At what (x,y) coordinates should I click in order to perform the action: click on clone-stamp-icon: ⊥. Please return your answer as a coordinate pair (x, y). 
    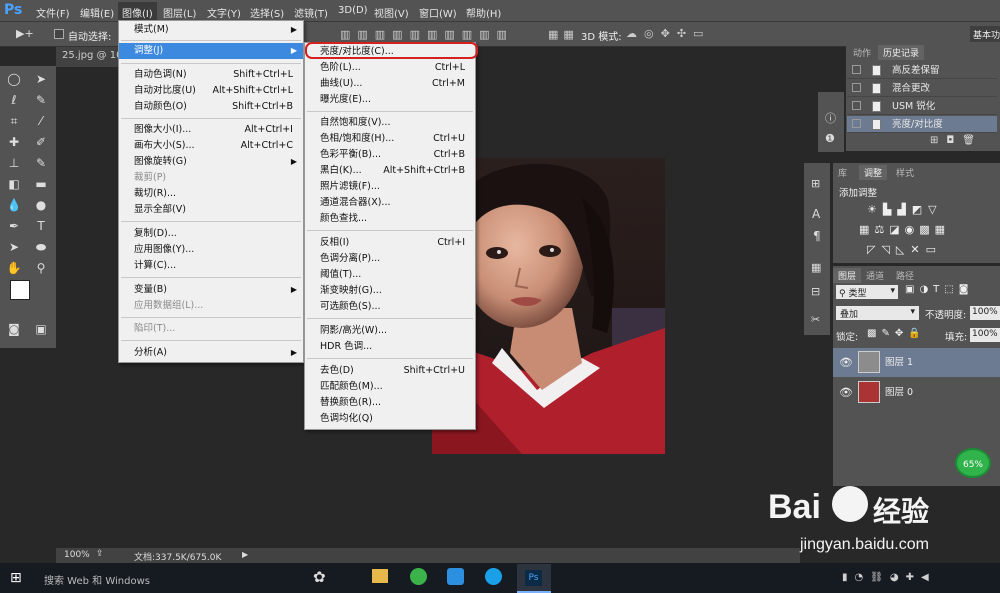
    Looking at the image, I should click on (14, 163).